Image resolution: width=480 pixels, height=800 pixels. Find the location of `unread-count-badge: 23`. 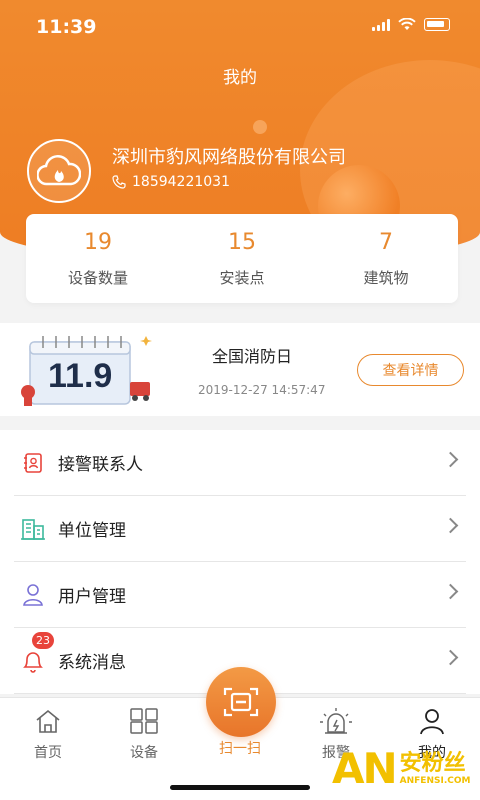

unread-count-badge: 23 is located at coordinates (43, 640).